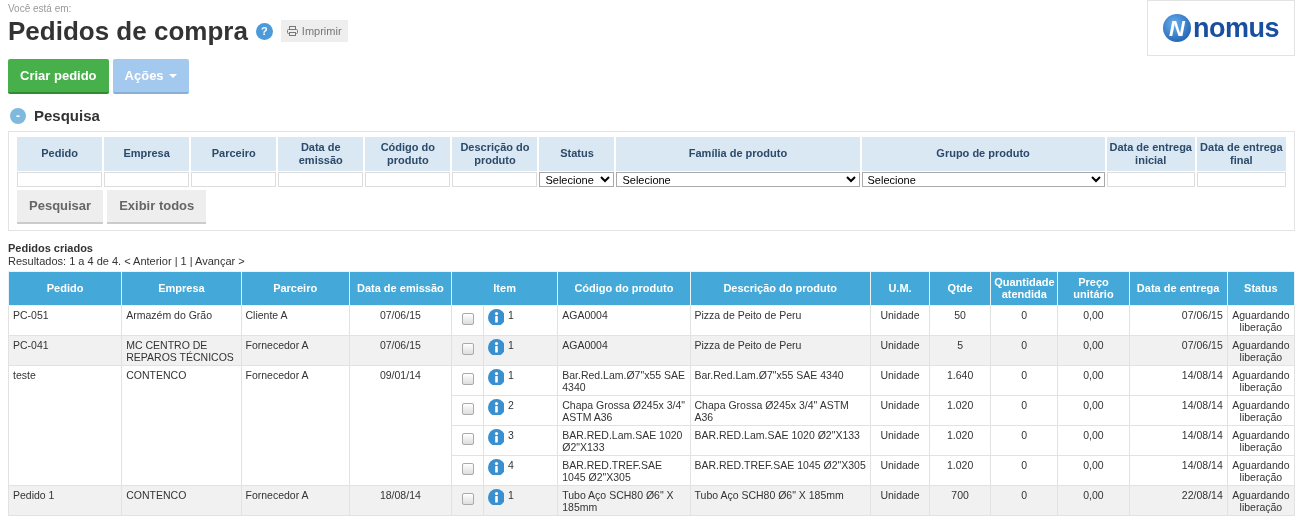  Describe the element at coordinates (780, 410) in the screenshot. I see `table-cell: Chapa Grossa Ø245x 3/4" ASTM A36` at that location.